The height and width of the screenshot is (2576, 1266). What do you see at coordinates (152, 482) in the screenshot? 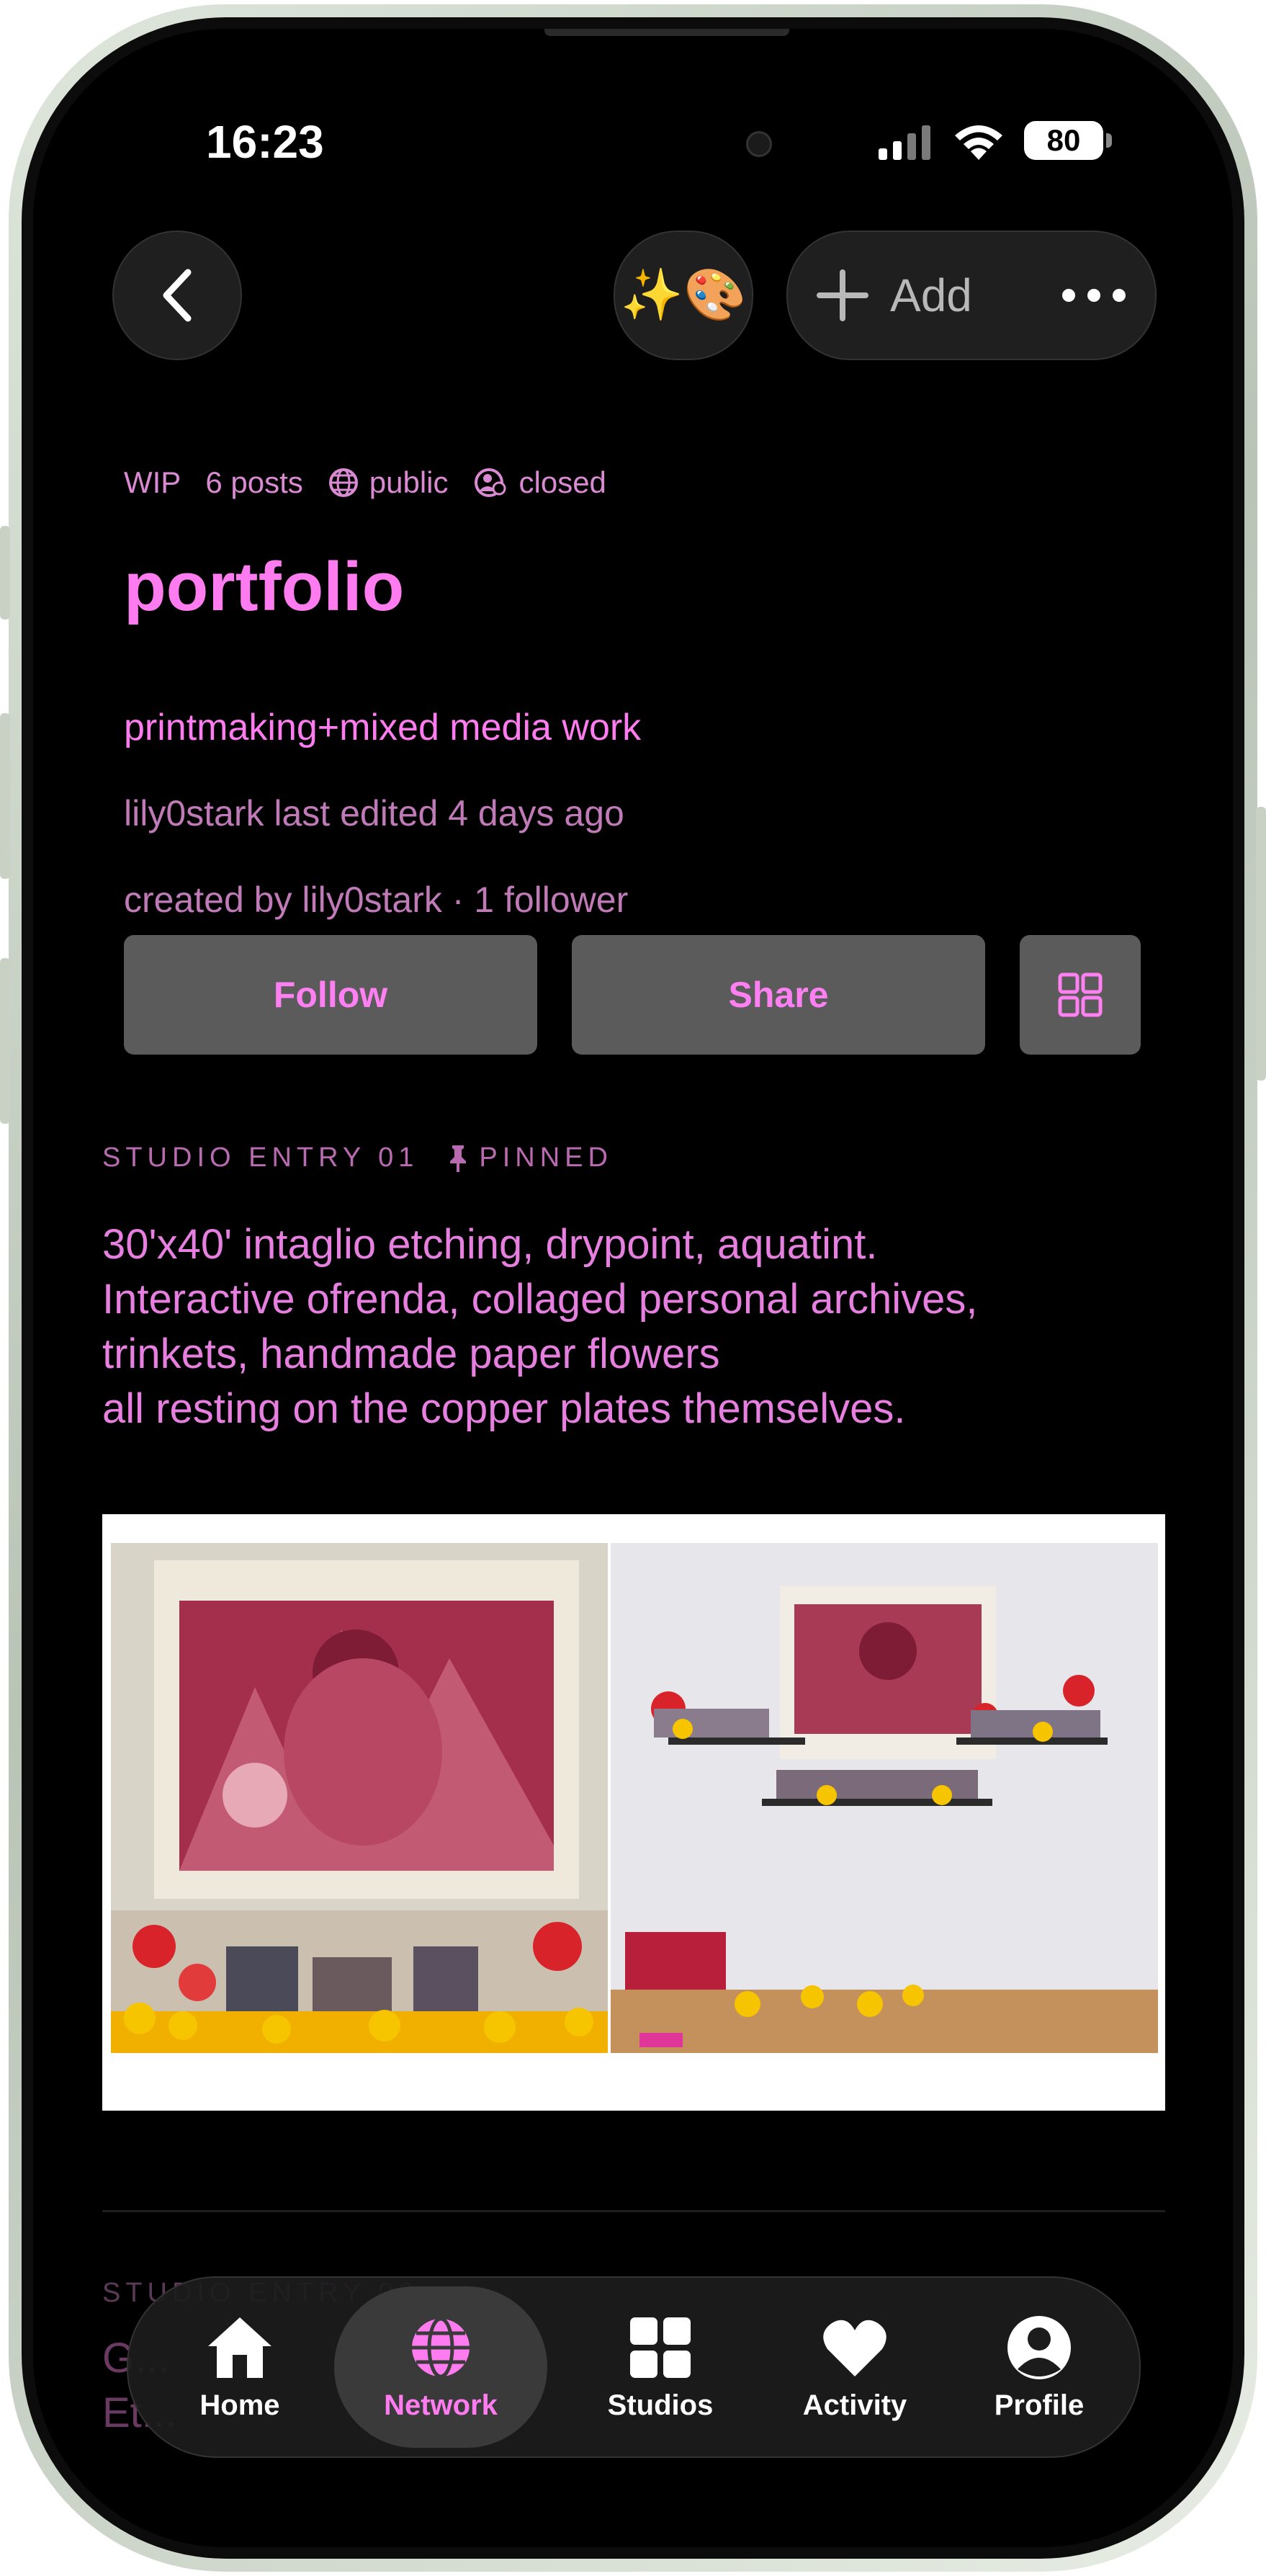
I see `wip-badge: WIP` at bounding box center [152, 482].